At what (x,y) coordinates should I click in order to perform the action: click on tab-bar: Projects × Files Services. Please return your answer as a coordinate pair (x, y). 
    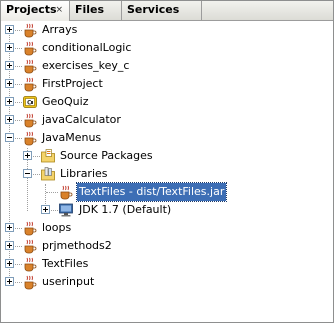
    Looking at the image, I should click on (167, 11).